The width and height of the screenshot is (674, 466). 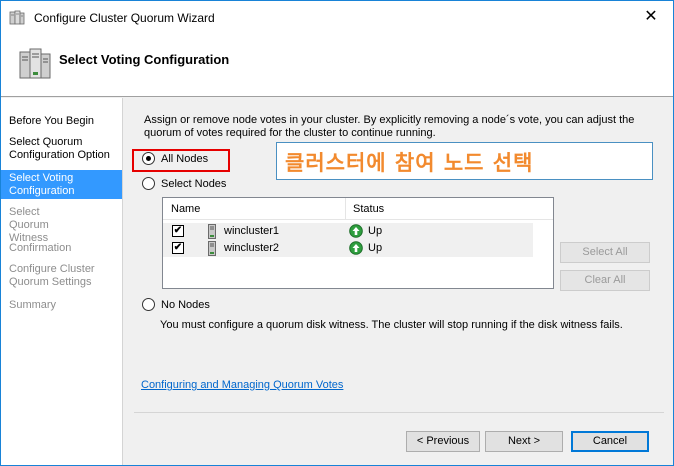 I want to click on table-row: ✔ wincluster1 Up, so click(x=348, y=231).